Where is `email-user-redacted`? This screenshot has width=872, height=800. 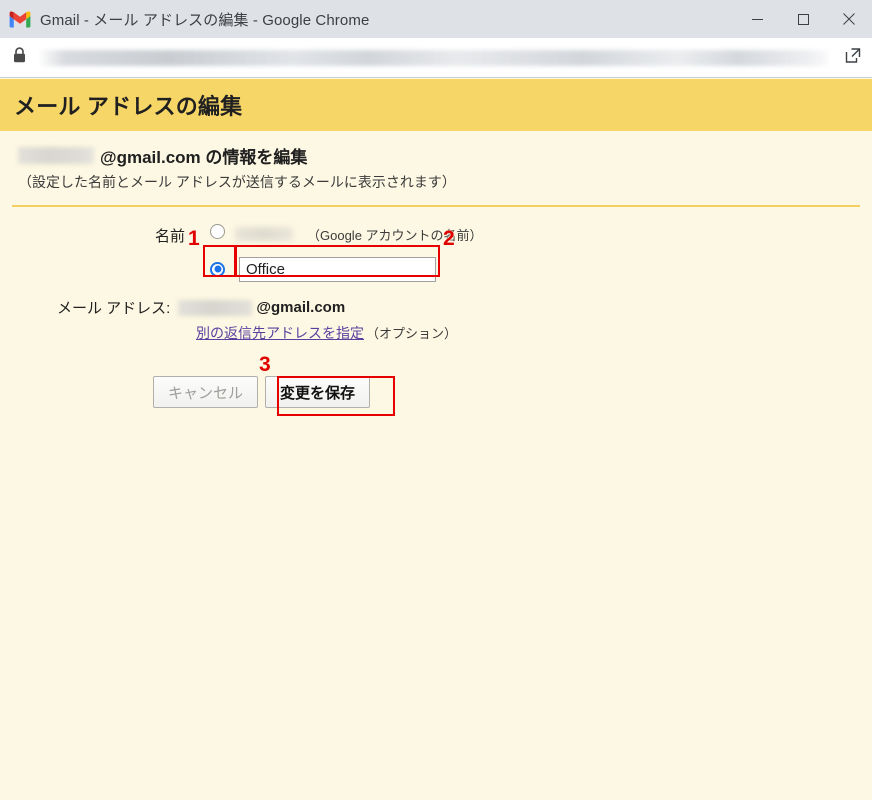 email-user-redacted is located at coordinates (215, 307).